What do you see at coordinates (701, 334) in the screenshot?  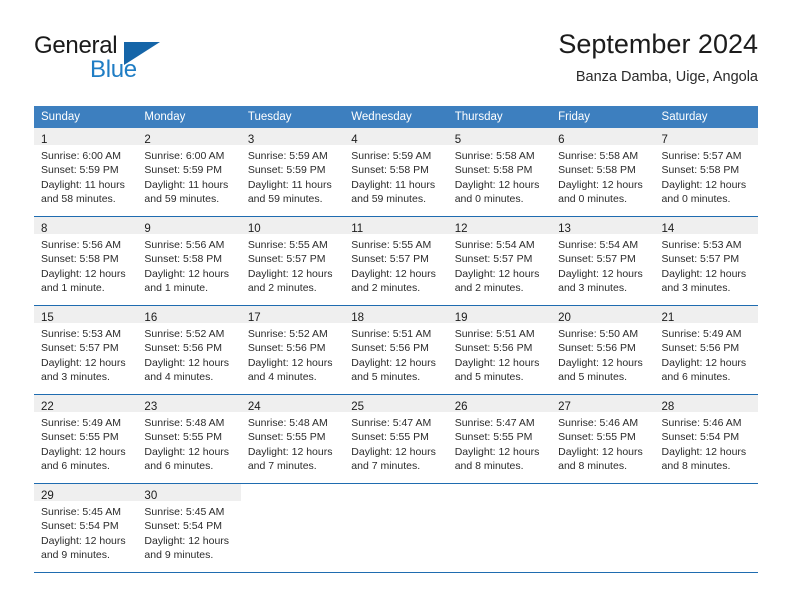 I see `sunrise-text: Sunrise: 5:49 AM` at bounding box center [701, 334].